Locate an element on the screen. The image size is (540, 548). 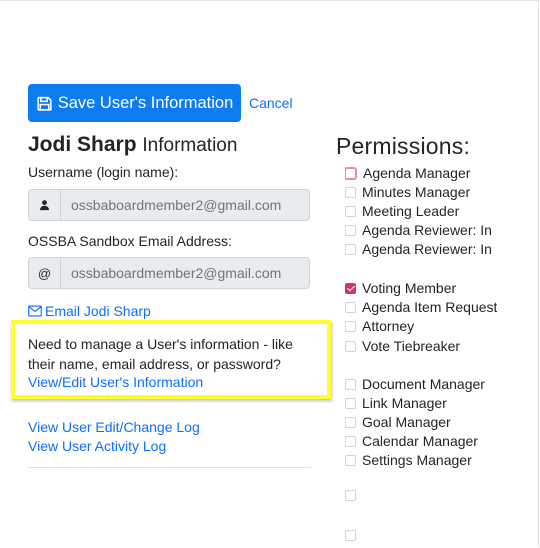
permission-label: Meeting Leader is located at coordinates (411, 211).